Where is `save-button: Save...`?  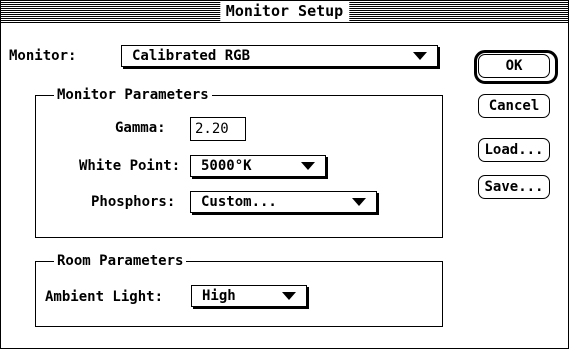 save-button: Save... is located at coordinates (514, 187).